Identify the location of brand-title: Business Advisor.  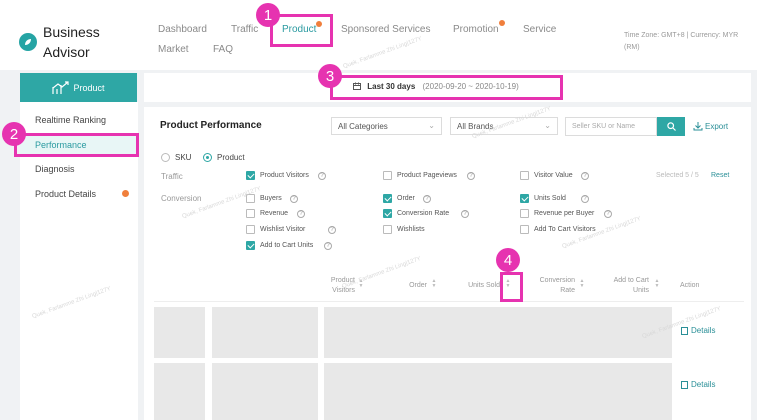
(71, 42).